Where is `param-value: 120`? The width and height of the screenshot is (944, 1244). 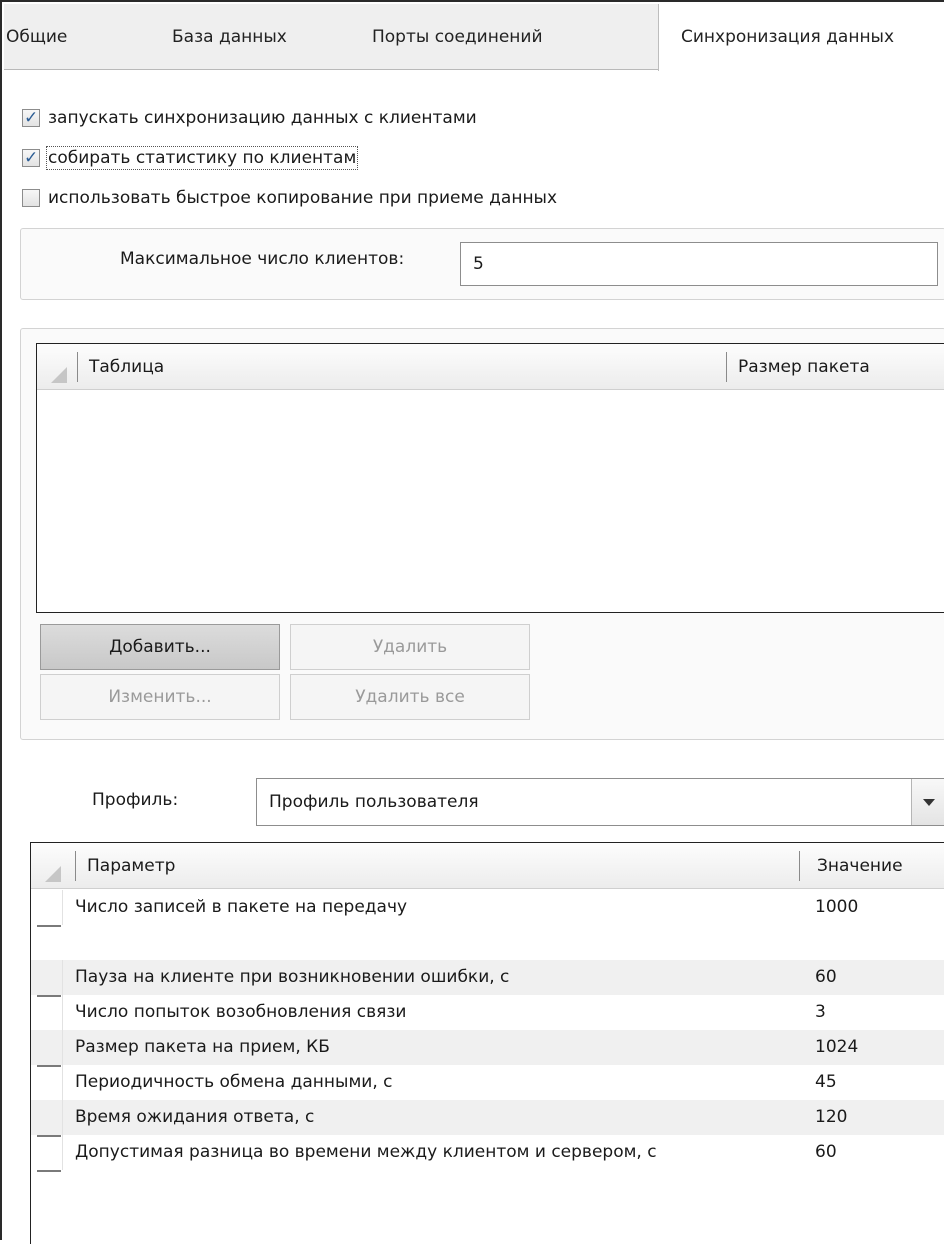 param-value: 120 is located at coordinates (831, 1117).